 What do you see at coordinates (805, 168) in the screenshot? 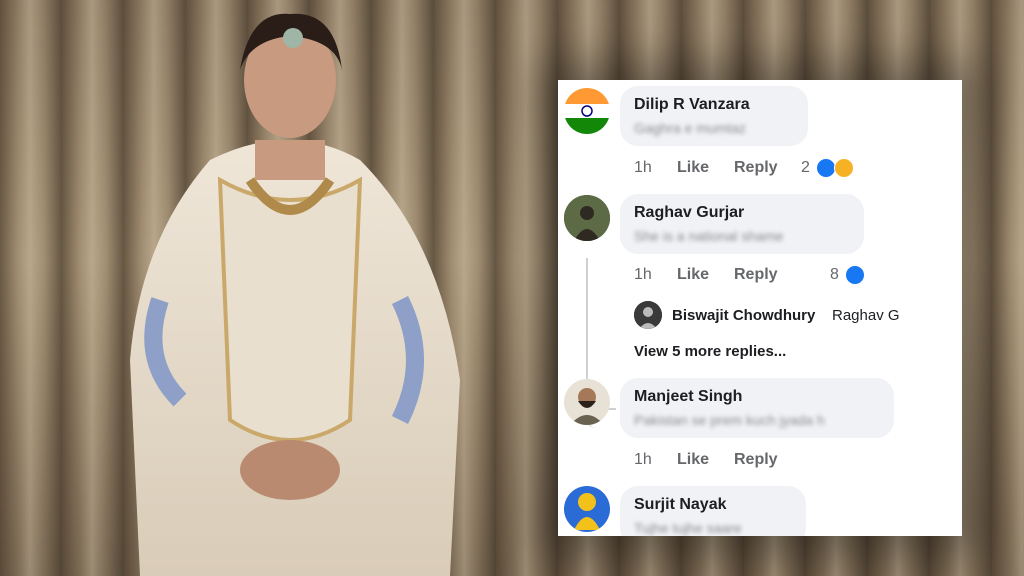
I see `reaction-count: 2` at bounding box center [805, 168].